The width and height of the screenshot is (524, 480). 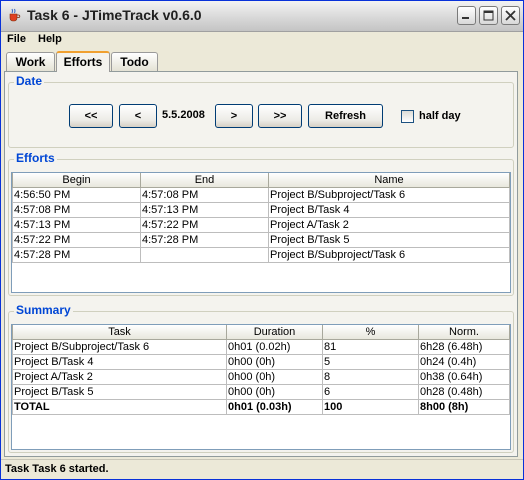 I want to click on status-bar: Task Task 6 started., so click(x=262, y=469).